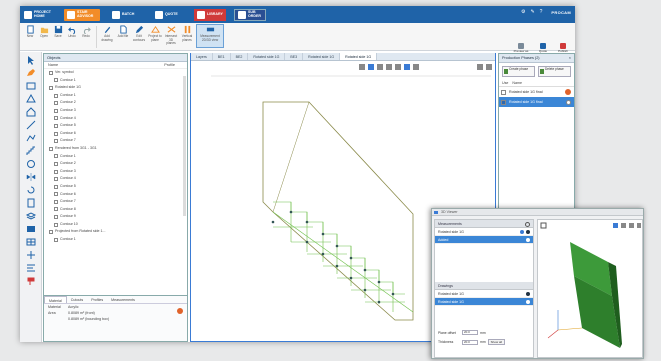  What do you see at coordinates (115, 210) in the screenshot?
I see `tree-row: Contour 8` at bounding box center [115, 210].